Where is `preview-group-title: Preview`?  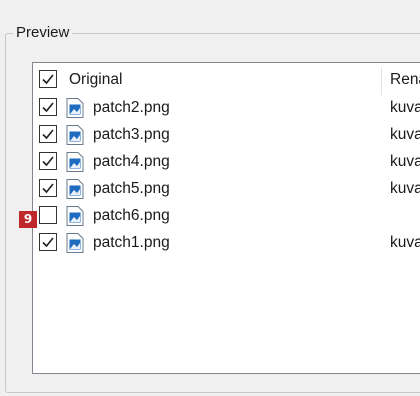
preview-group-title: Preview is located at coordinates (43, 33).